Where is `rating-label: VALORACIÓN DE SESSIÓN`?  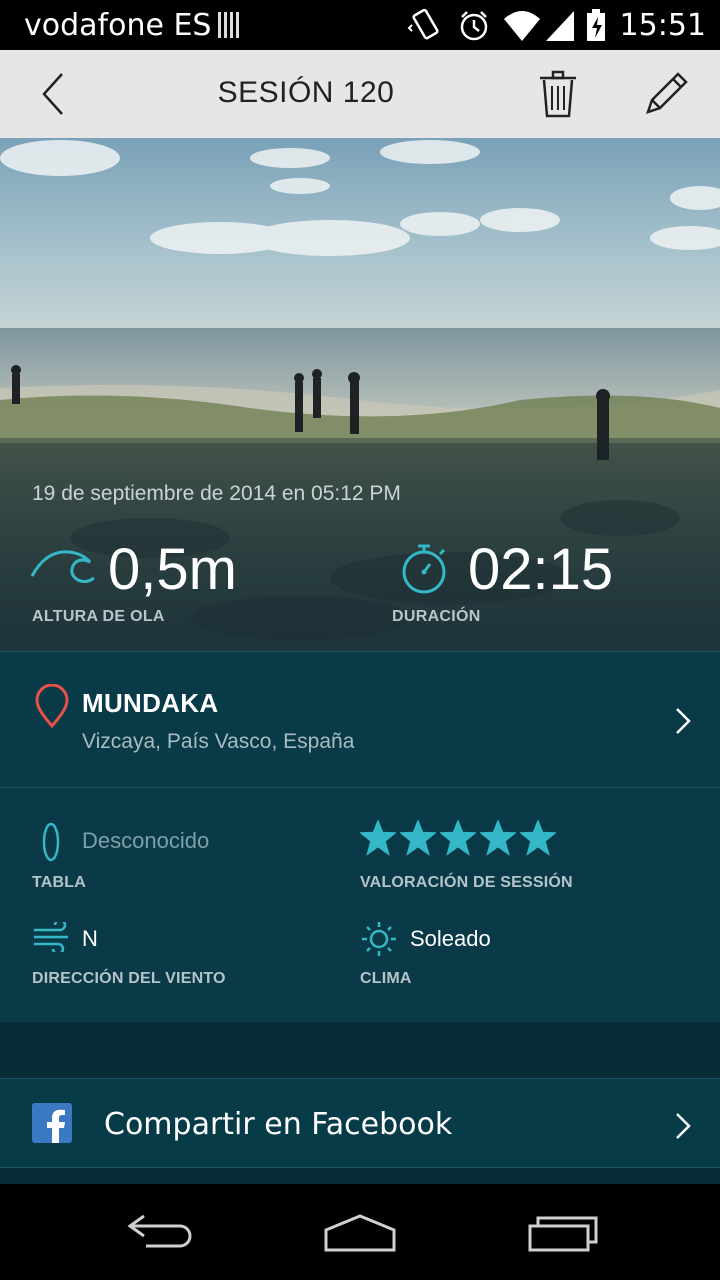 rating-label: VALORACIÓN DE SESSIÓN is located at coordinates (466, 882).